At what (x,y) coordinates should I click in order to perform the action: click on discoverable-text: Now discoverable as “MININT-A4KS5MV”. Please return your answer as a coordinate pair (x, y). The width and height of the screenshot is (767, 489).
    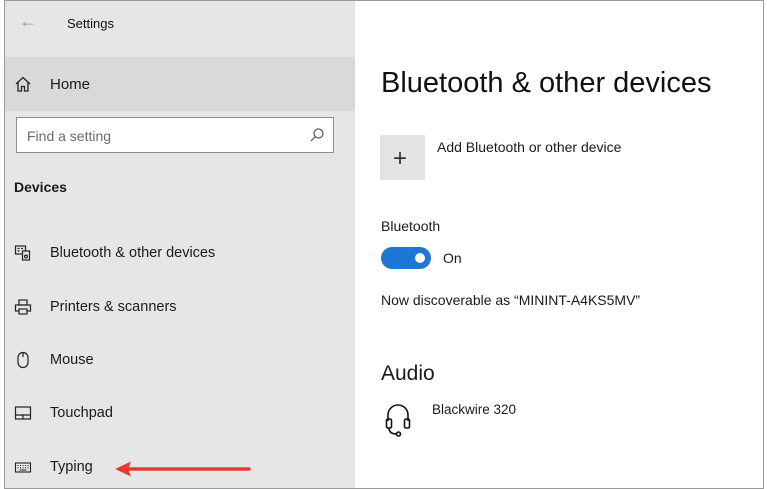
    Looking at the image, I should click on (511, 300).